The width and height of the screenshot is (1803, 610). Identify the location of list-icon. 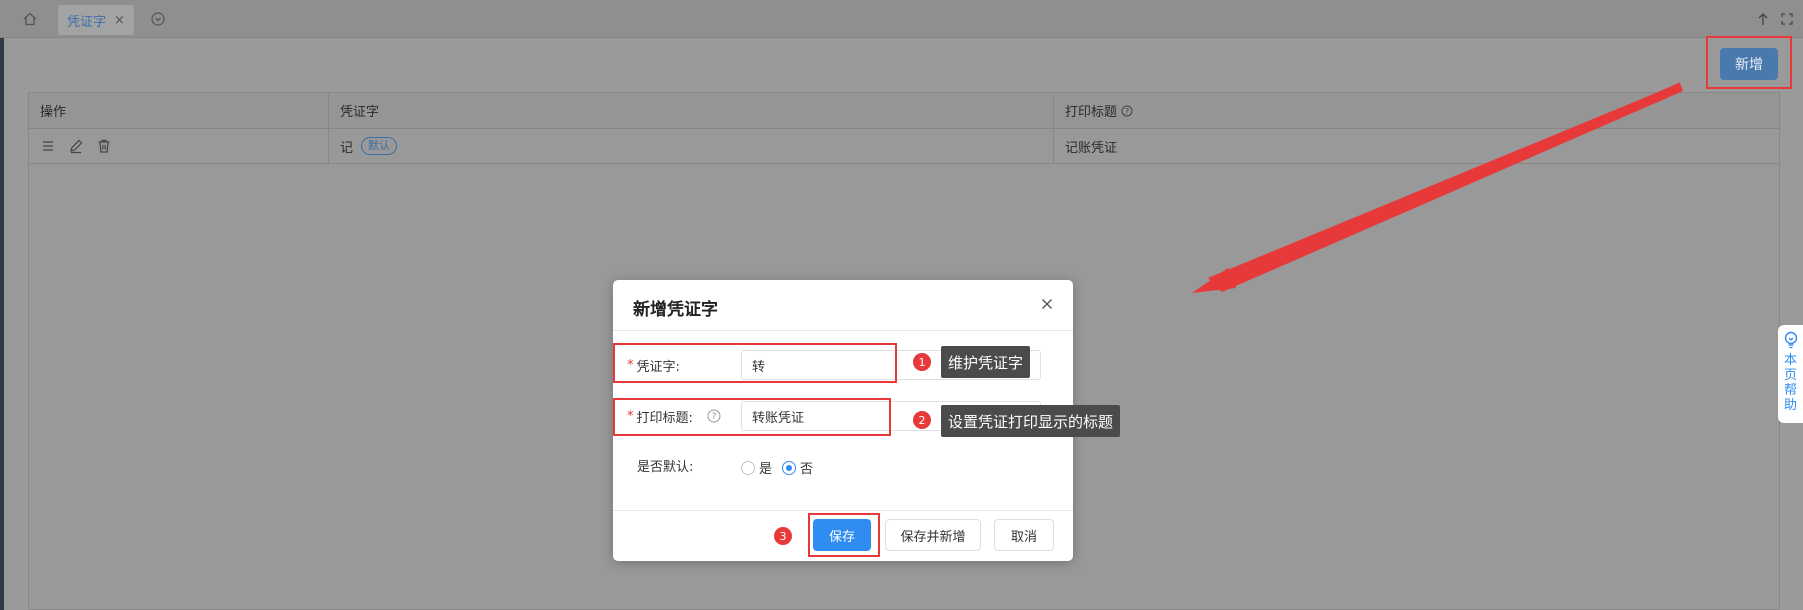
(48, 146).